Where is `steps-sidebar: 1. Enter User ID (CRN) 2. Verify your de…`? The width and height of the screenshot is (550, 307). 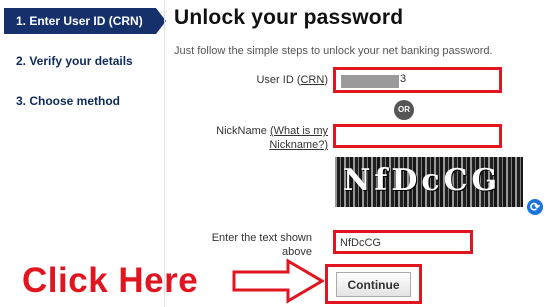
steps-sidebar: 1. Enter User ID (CRN) 2. Verify your de… is located at coordinates (85, 68).